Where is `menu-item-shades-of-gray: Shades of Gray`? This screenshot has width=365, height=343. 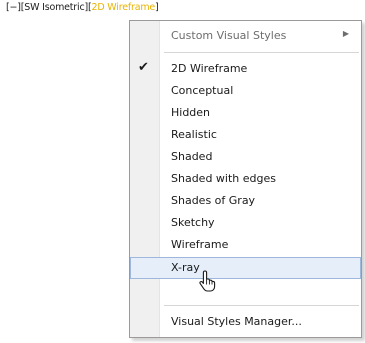 menu-item-shades-of-gray: Shades of Gray is located at coordinates (245, 201).